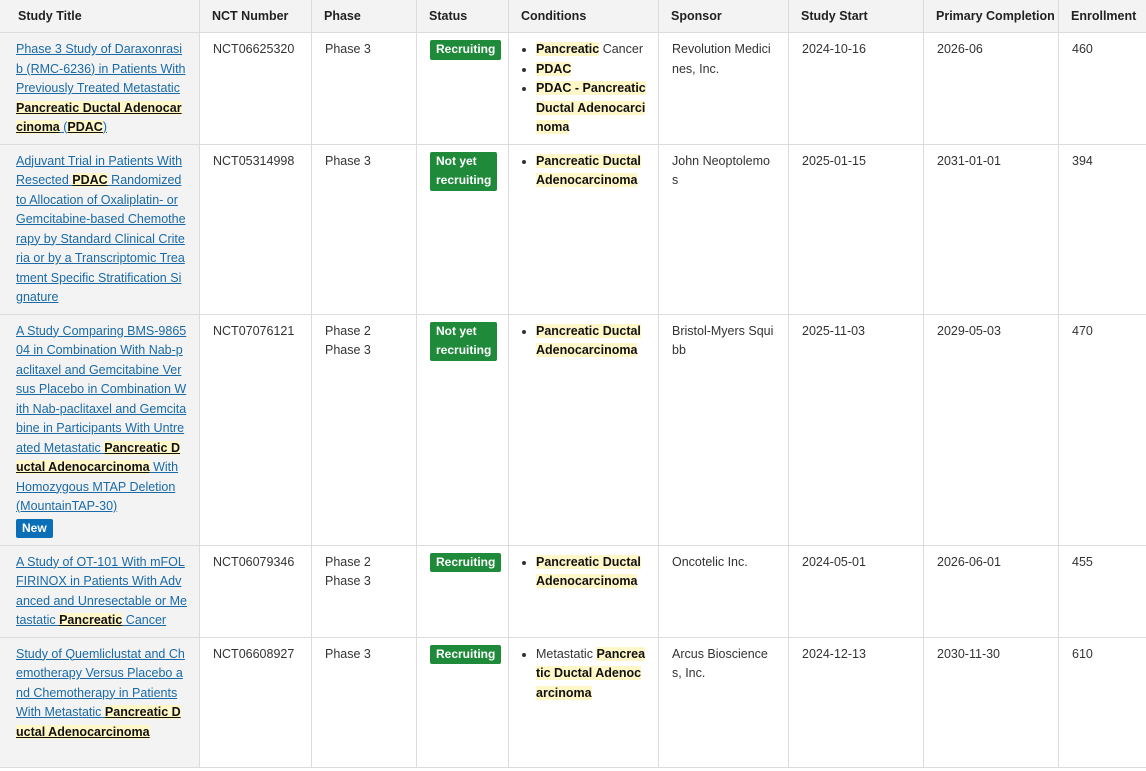 The image size is (1146, 771). What do you see at coordinates (255, 429) in the screenshot?
I see `nct-number-cell: NCT07076121` at bounding box center [255, 429].